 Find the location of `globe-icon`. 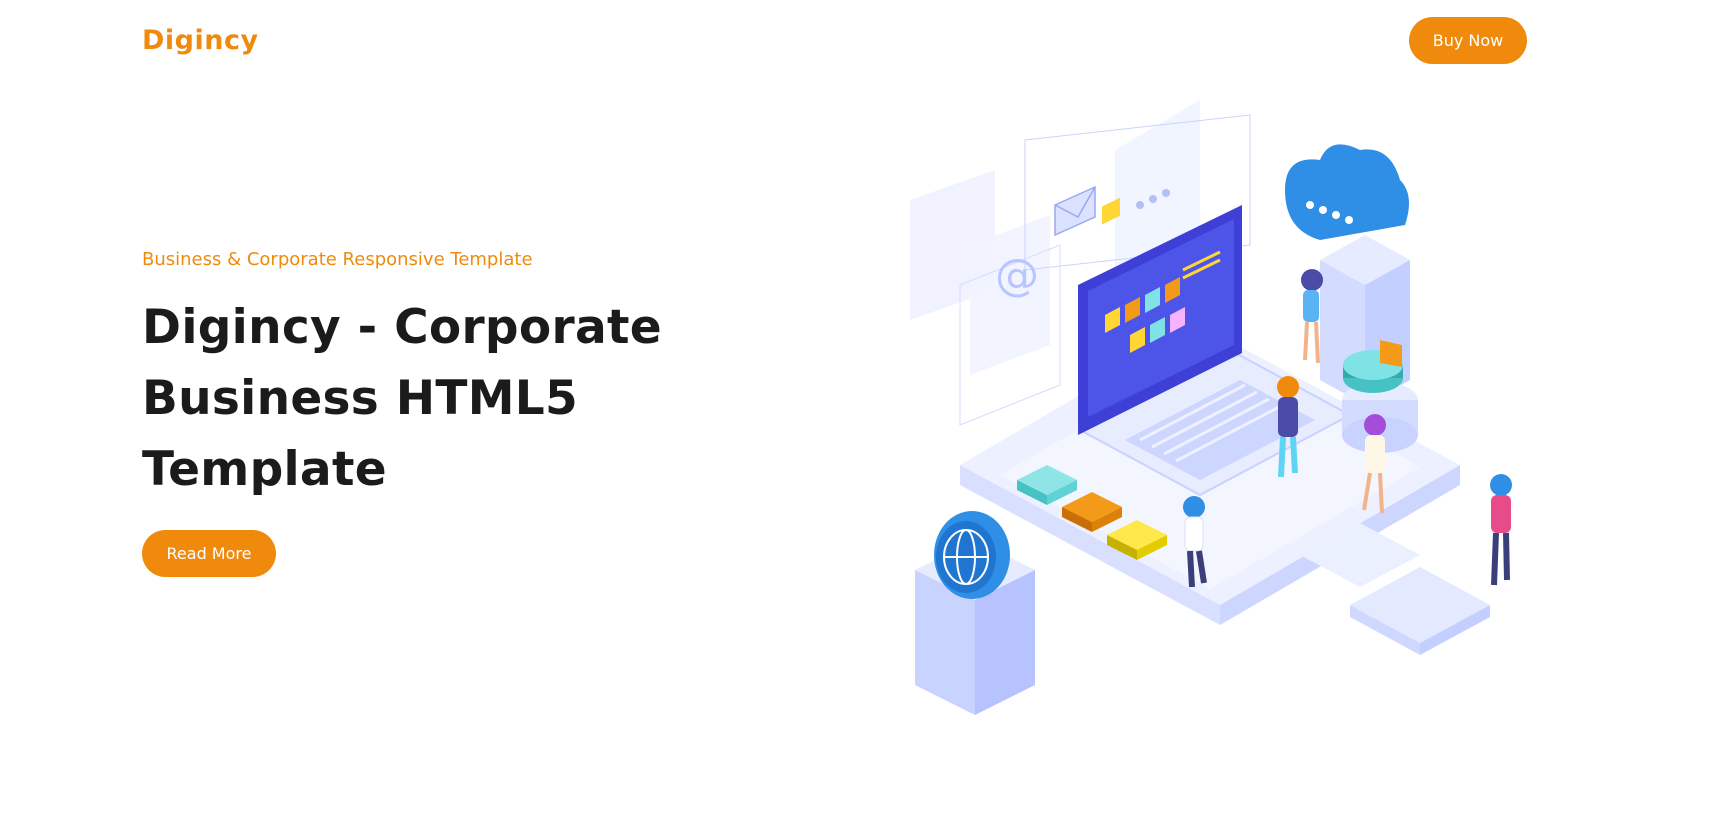

globe-icon is located at coordinates (972, 555).